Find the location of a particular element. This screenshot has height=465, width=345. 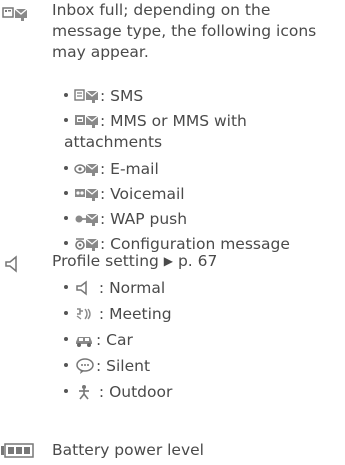

list-item: : E-mail is located at coordinates (202, 169).